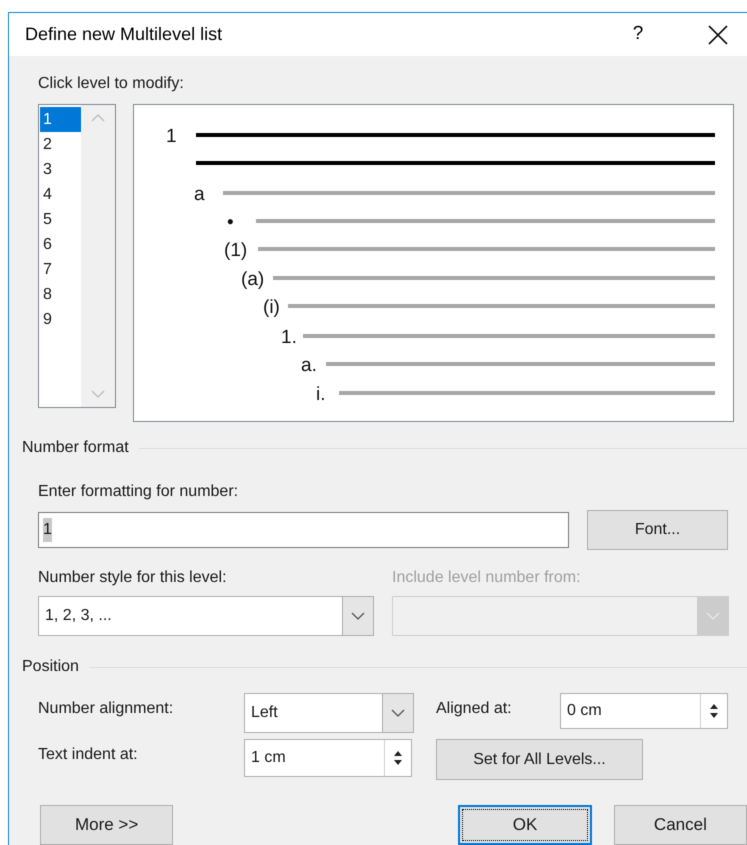 The height and width of the screenshot is (845, 747). I want to click on alignment-dropdown: Left, so click(329, 713).